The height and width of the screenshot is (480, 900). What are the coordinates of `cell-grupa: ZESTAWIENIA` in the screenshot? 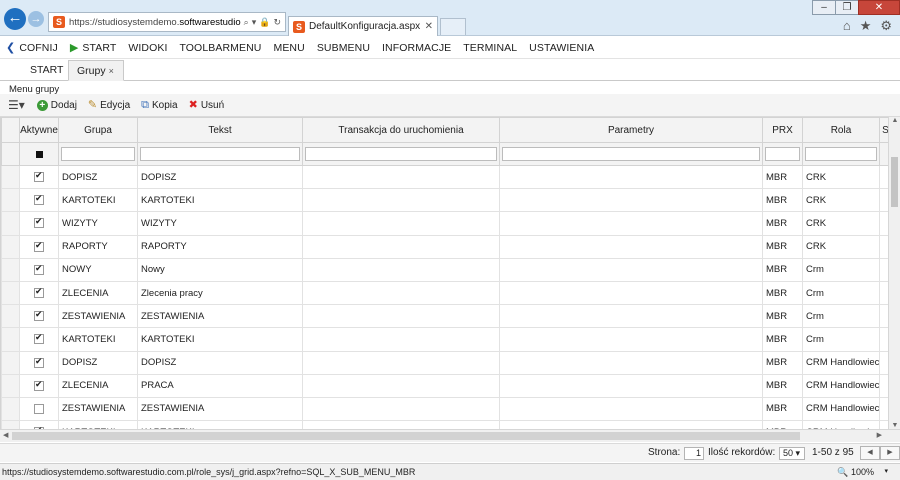 It's located at (98, 316).